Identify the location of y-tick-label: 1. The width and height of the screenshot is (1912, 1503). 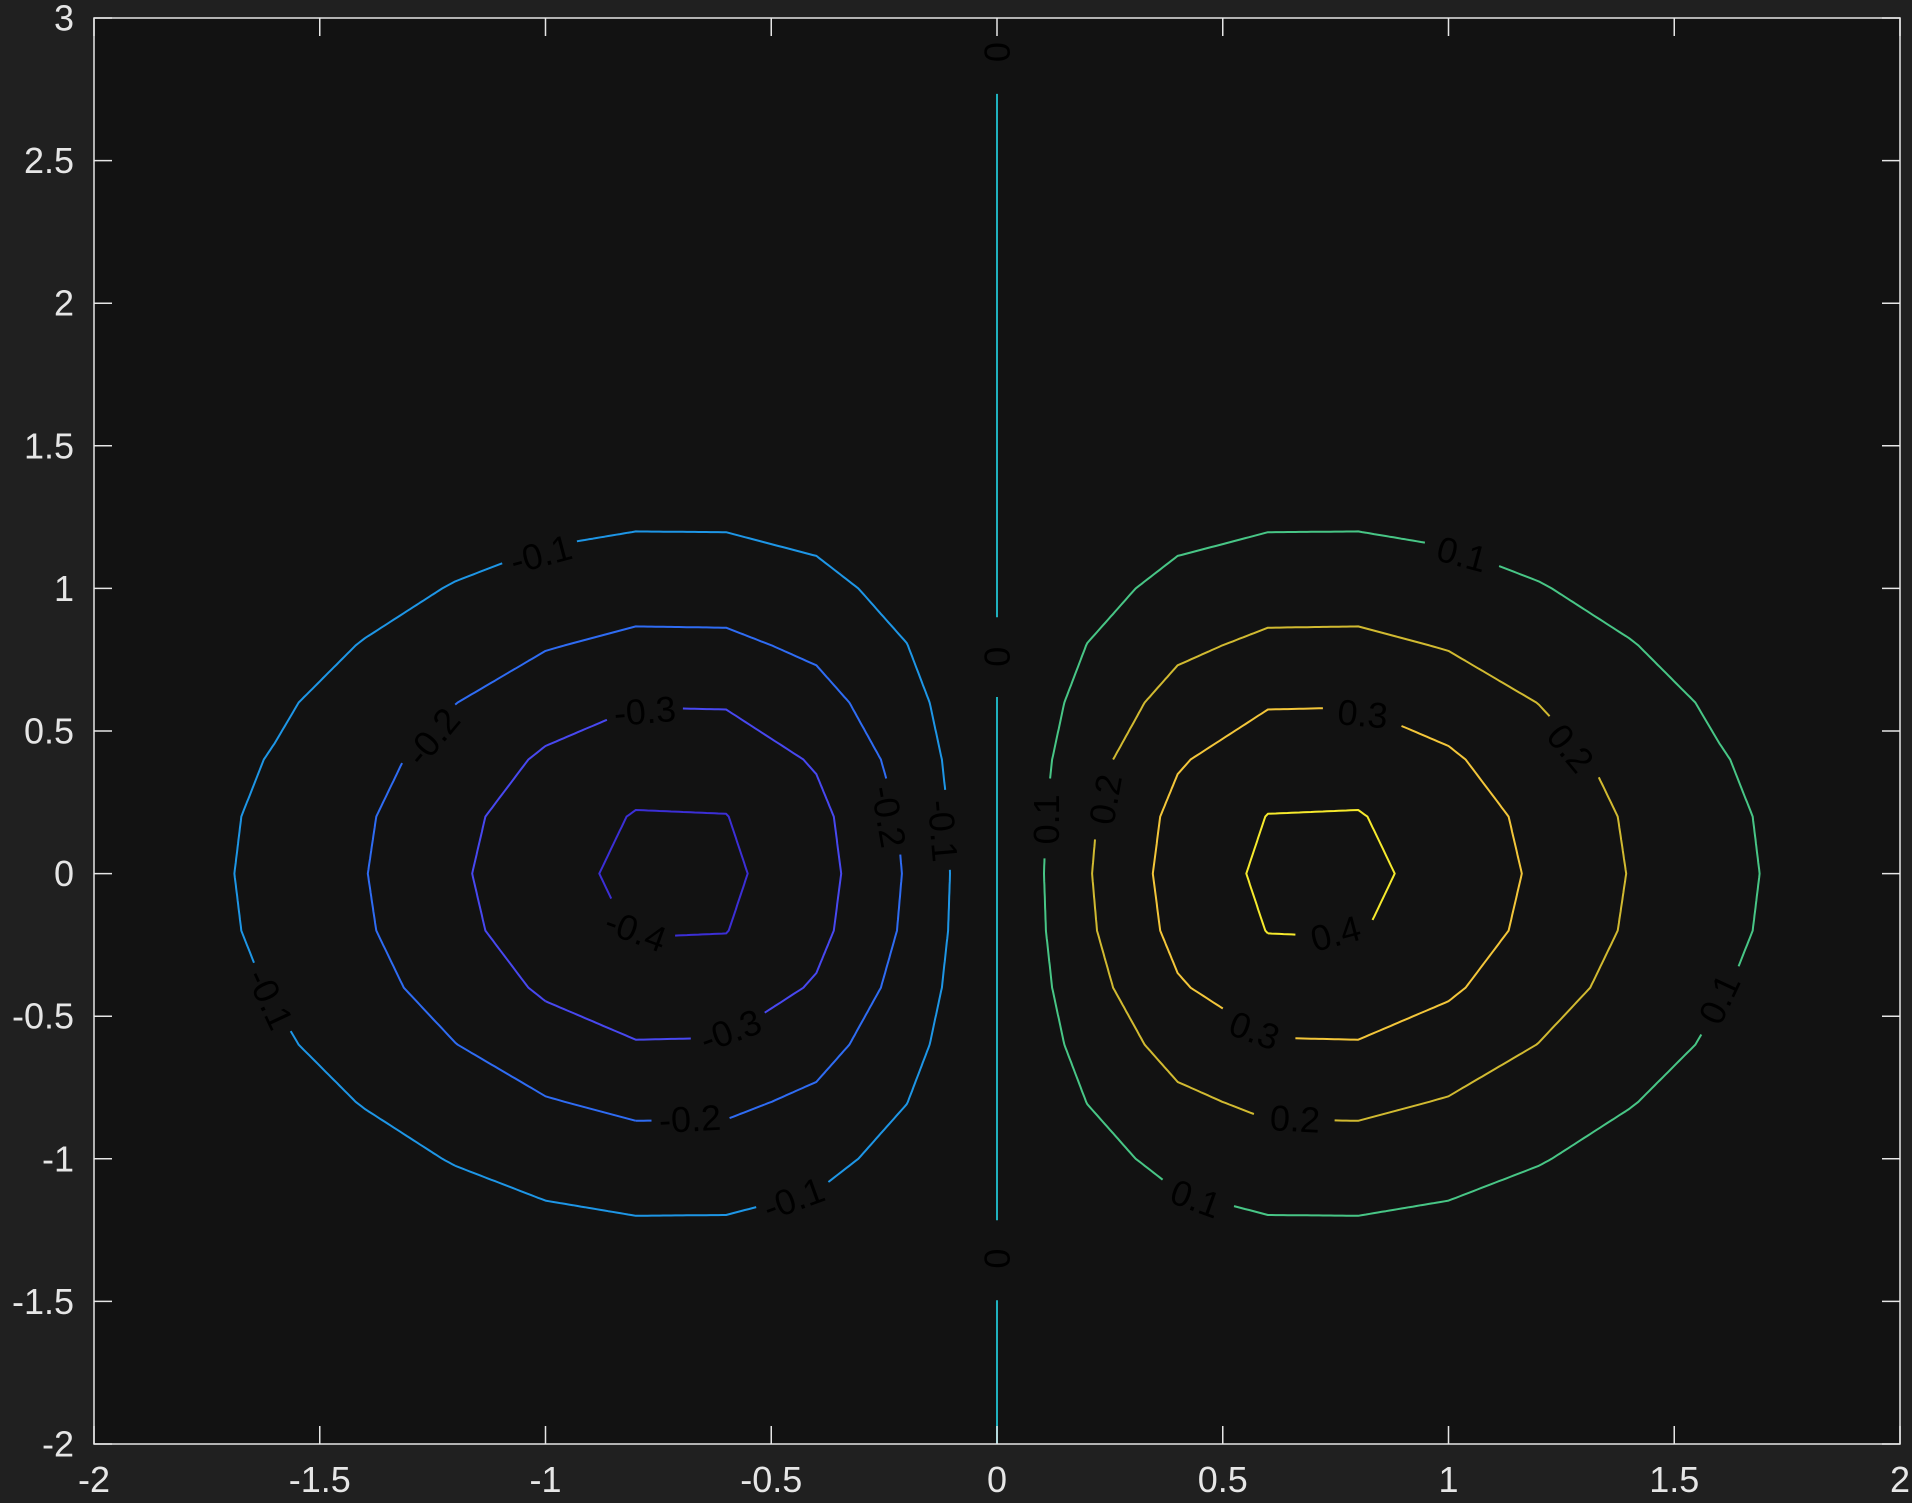
(64, 588).